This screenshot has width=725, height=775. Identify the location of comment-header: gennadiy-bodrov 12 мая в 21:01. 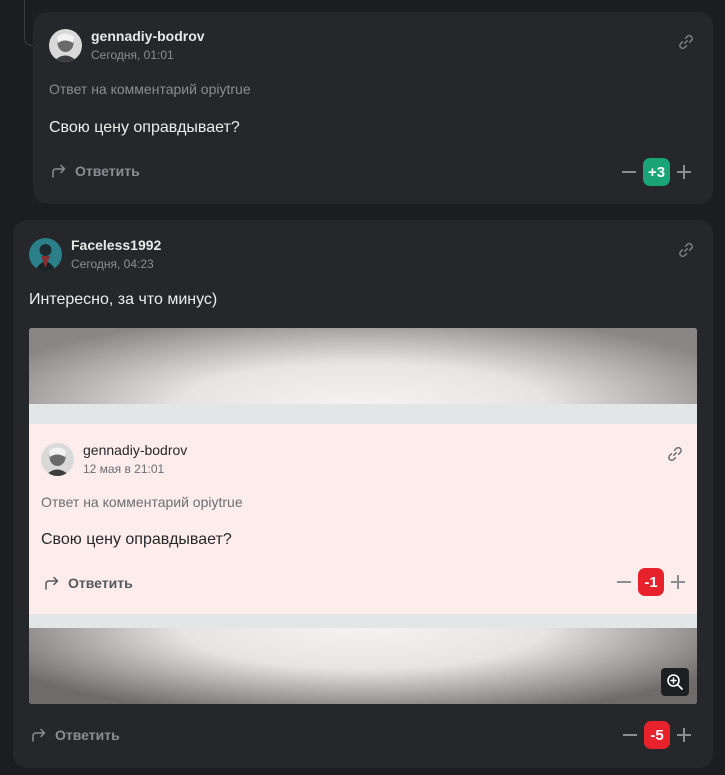
(114, 459).